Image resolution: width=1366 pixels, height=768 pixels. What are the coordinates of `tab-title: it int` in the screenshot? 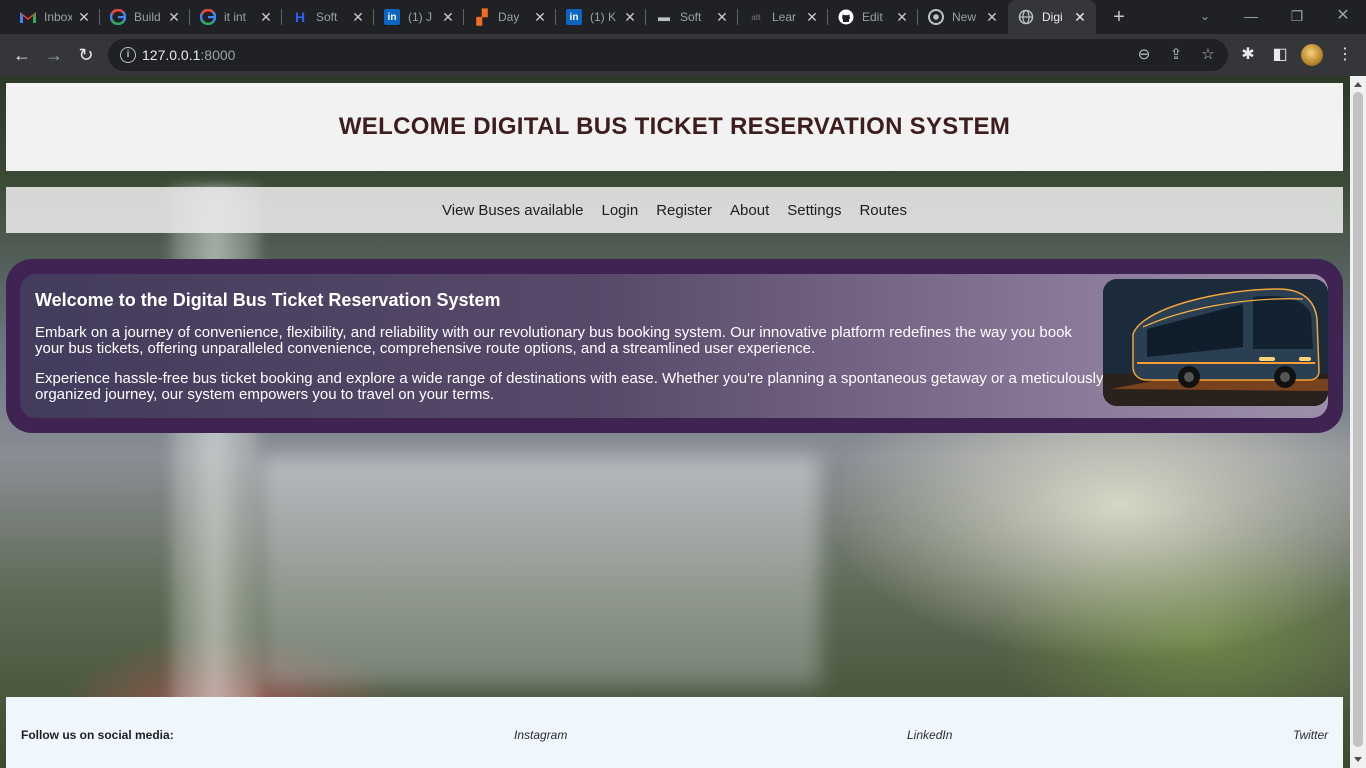 It's located at (235, 17).